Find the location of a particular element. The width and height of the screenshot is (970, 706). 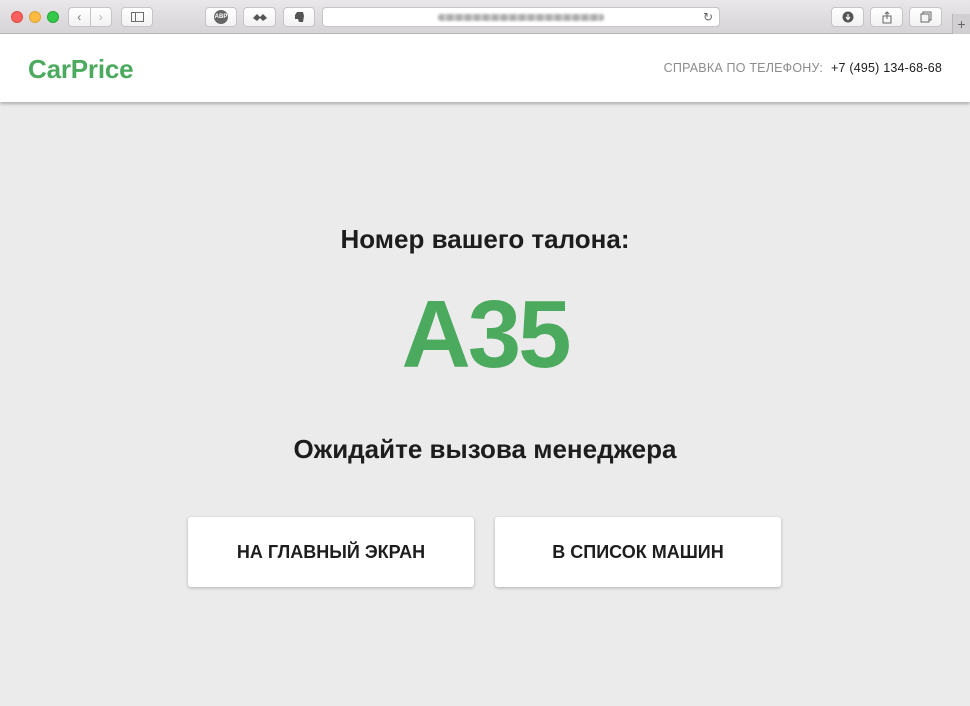

ticket-number: A35 is located at coordinates (486, 334).